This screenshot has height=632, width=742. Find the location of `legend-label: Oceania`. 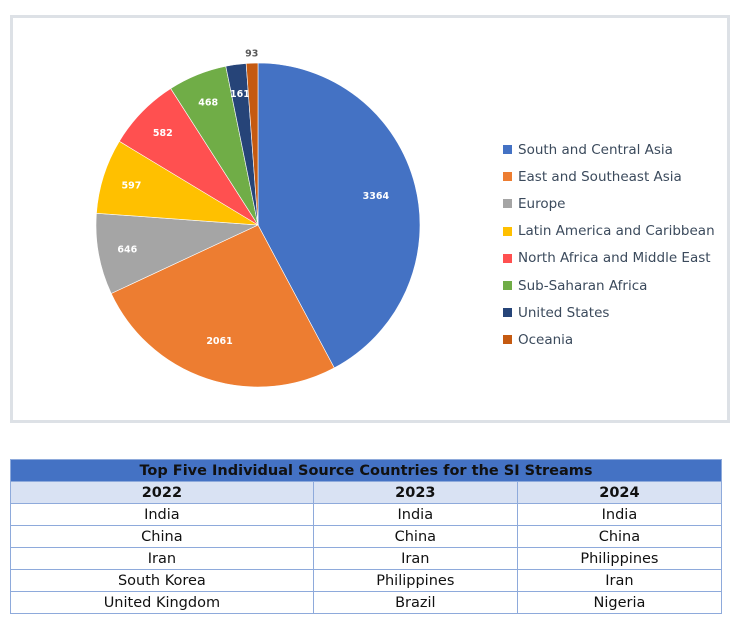

legend-label: Oceania is located at coordinates (546, 339).